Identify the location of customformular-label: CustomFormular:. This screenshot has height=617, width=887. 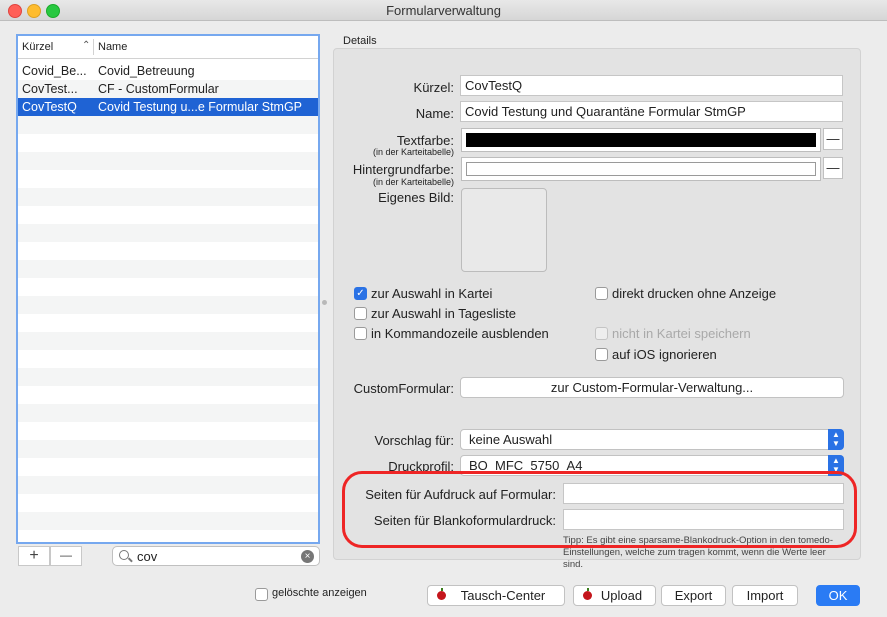
(403, 388).